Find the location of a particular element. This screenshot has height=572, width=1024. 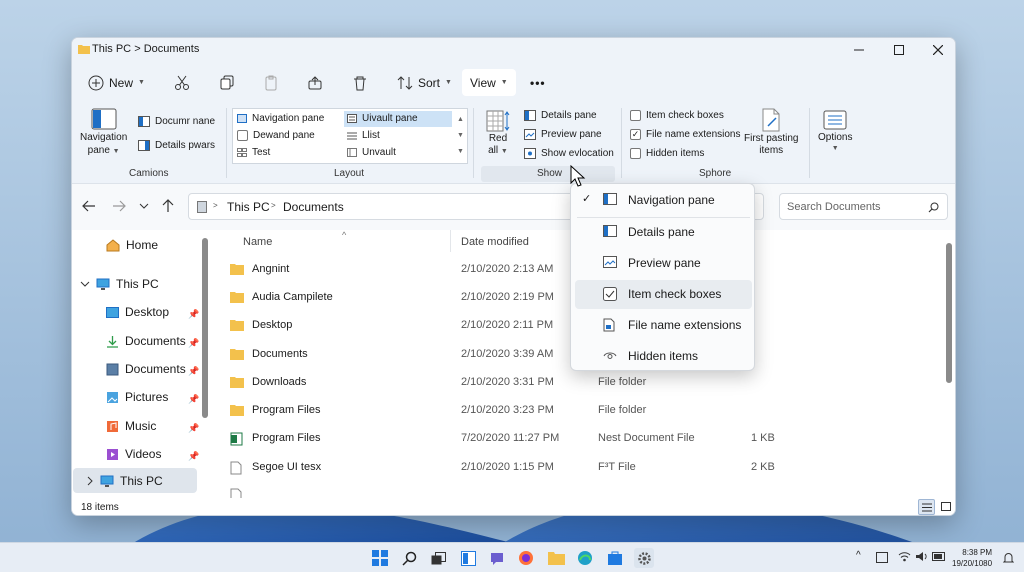

column-header-name: Name is located at coordinates (257, 242).